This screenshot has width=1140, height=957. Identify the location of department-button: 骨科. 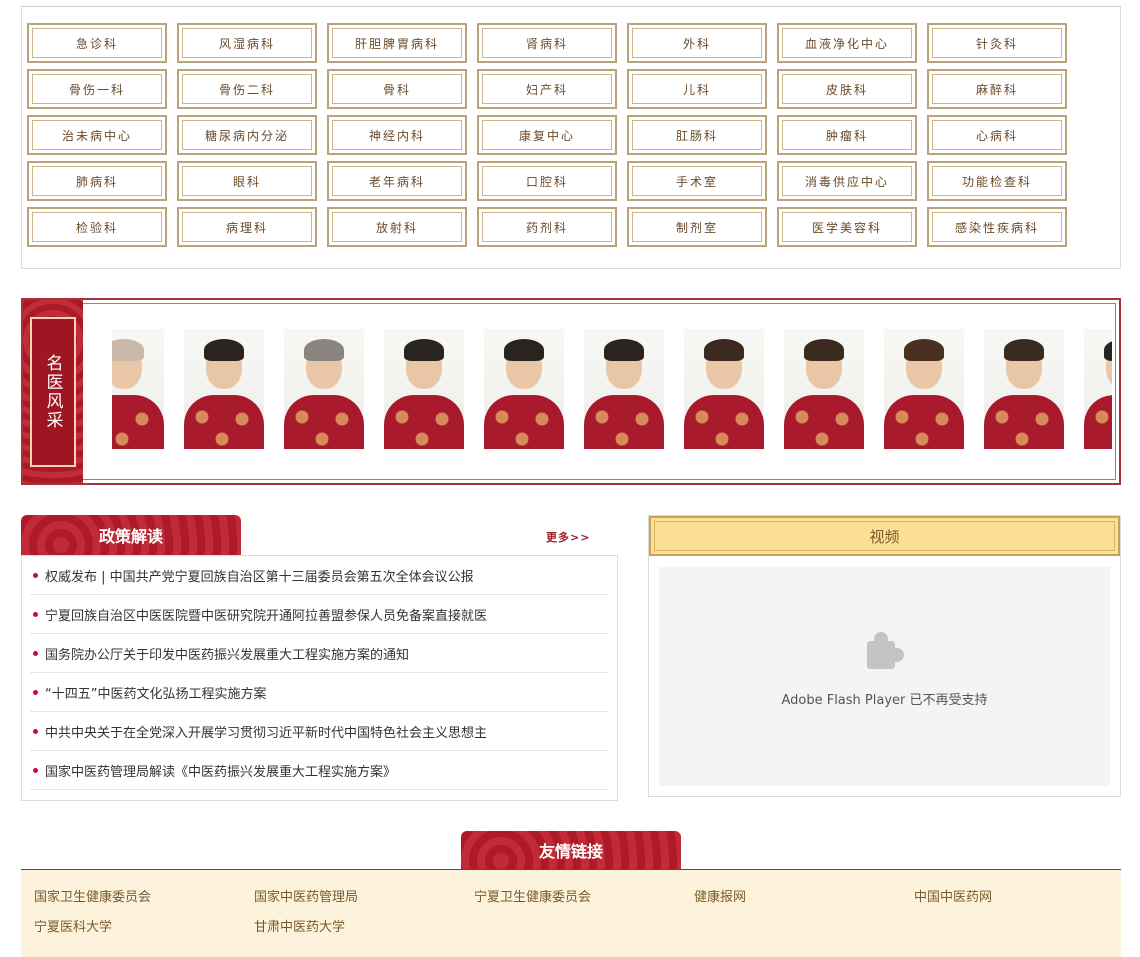
(397, 89).